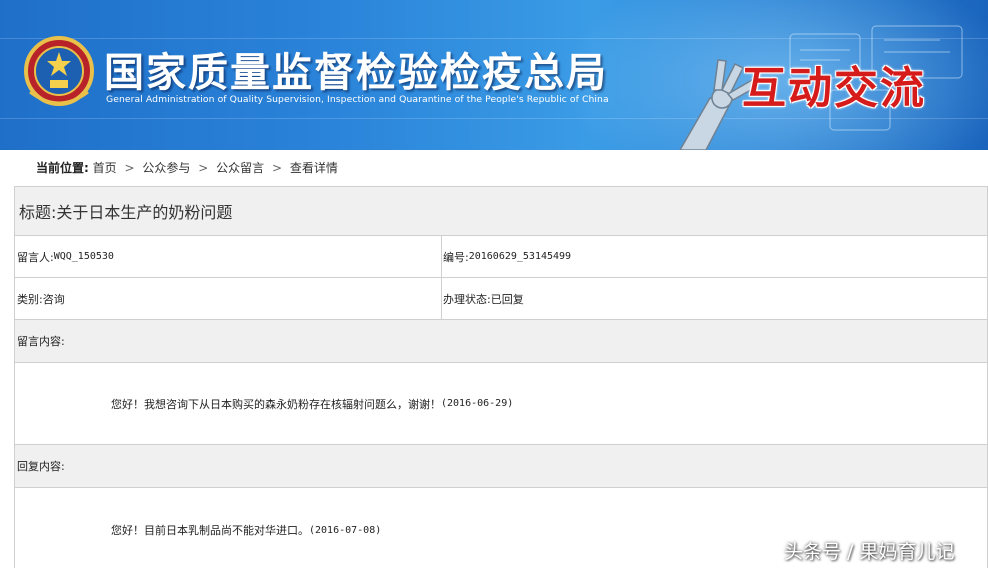  What do you see at coordinates (520, 256) in the screenshot?
I see `number-value: 20160629_53145499` at bounding box center [520, 256].